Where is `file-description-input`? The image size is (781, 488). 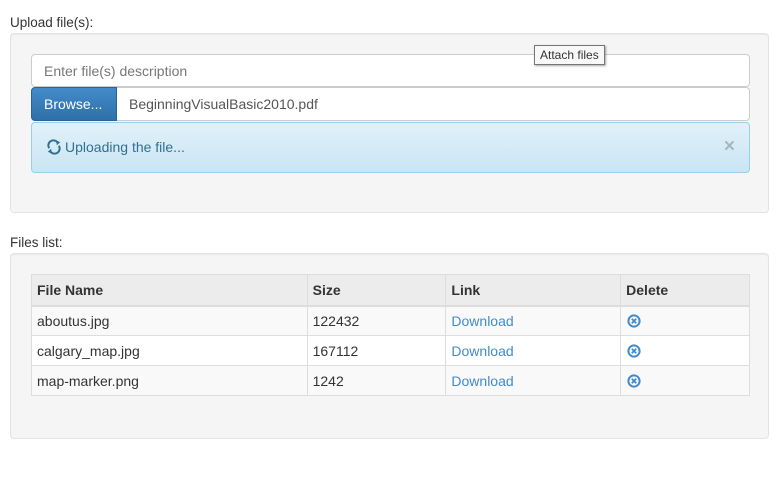 file-description-input is located at coordinates (390, 70).